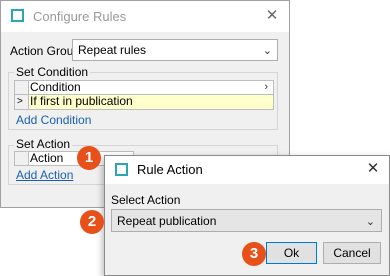  I want to click on ok-button: Ok, so click(291, 253).